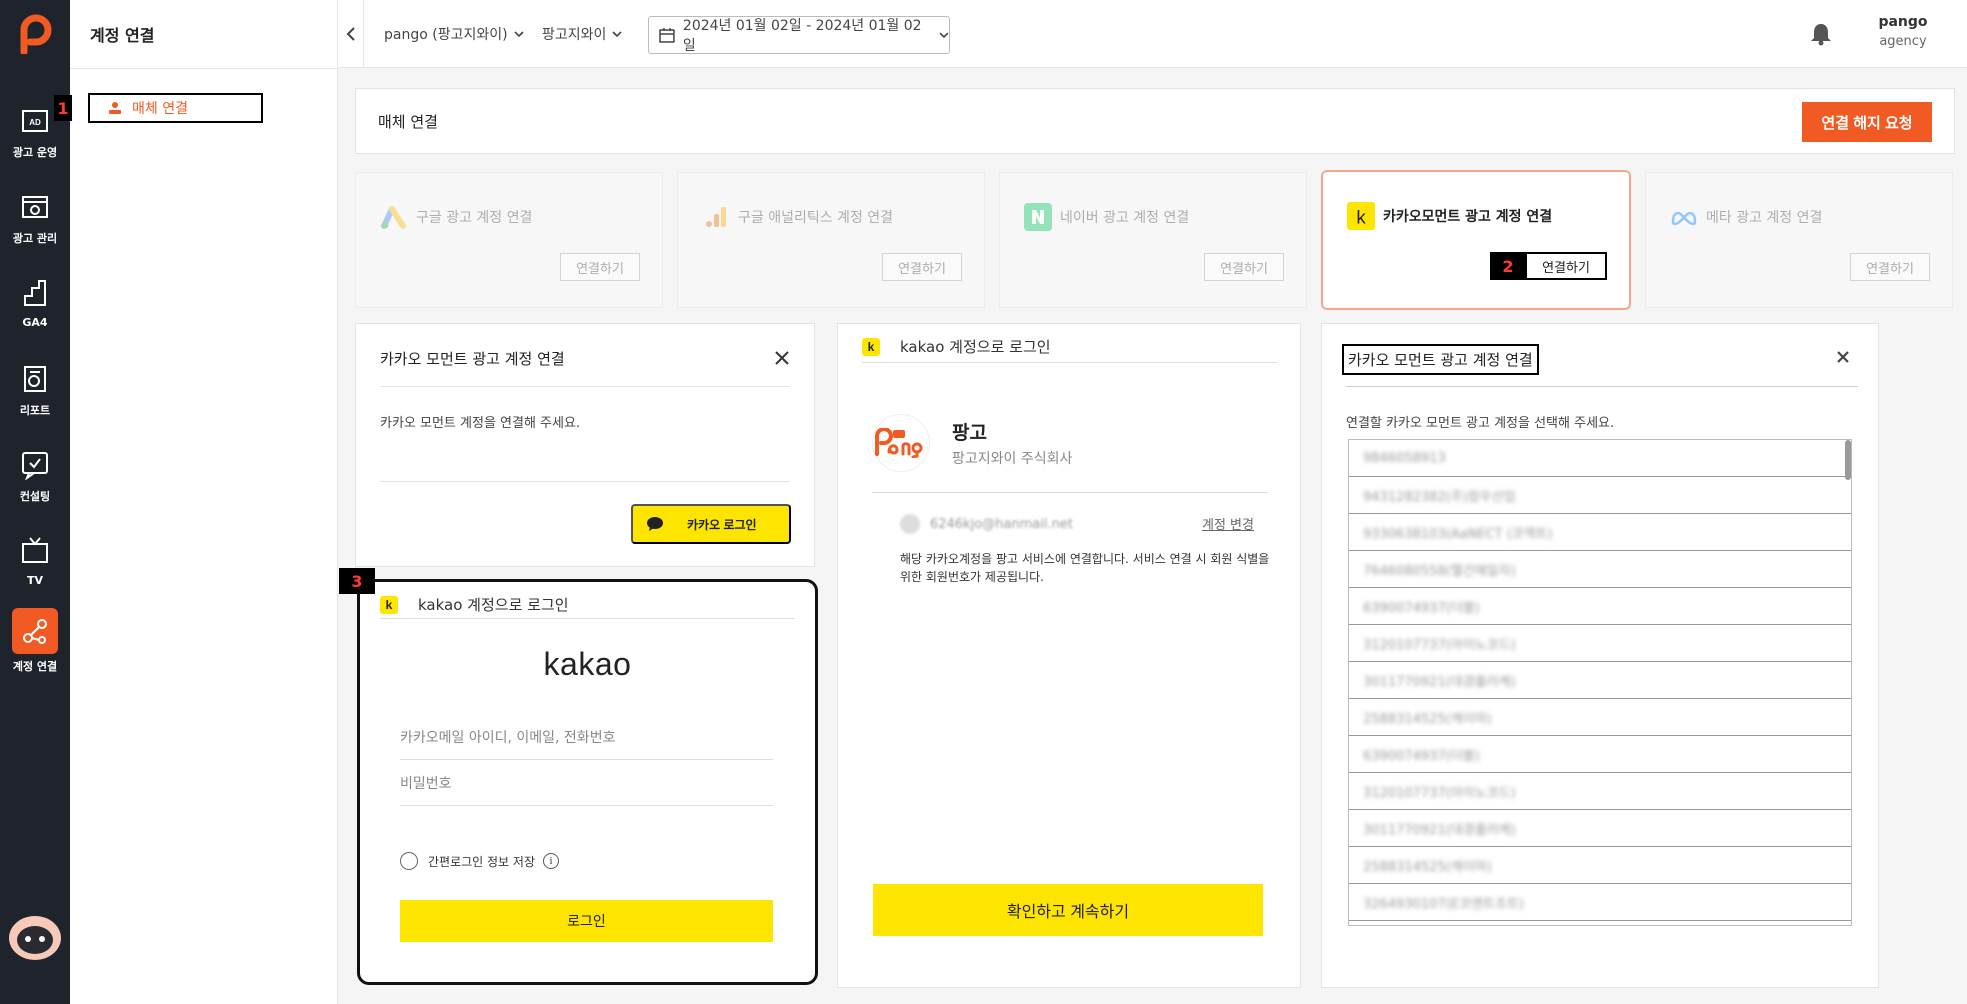  What do you see at coordinates (1476, 240) in the screenshot?
I see `media-card-kakao: k 카카오모먼트 광고 계정 연결 연결하기` at bounding box center [1476, 240].